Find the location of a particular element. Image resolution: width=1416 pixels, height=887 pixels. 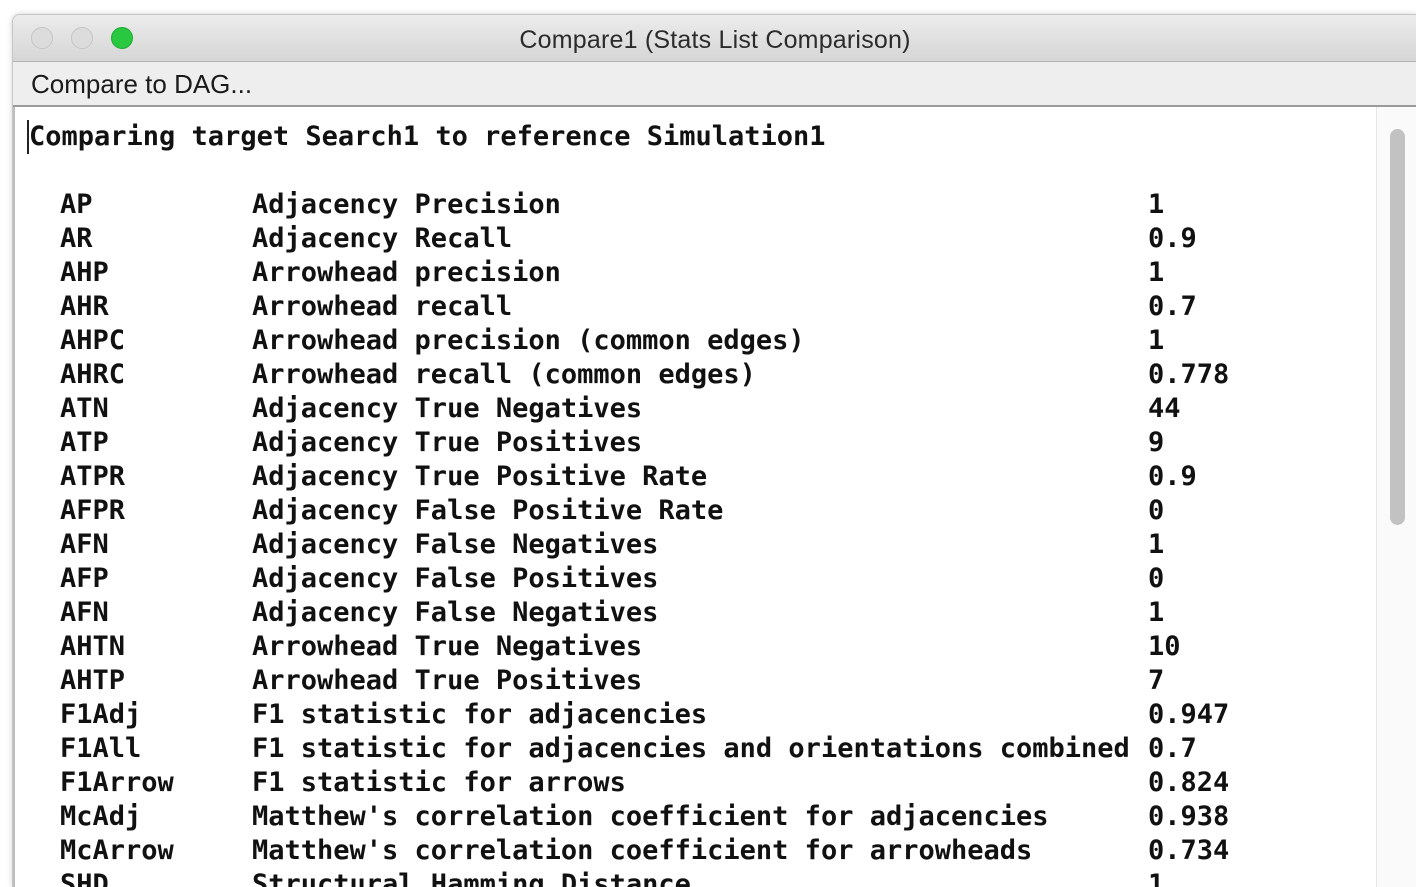

stat-row: AFPR Adjacency False Positive Rate 0 is located at coordinates (702, 511).